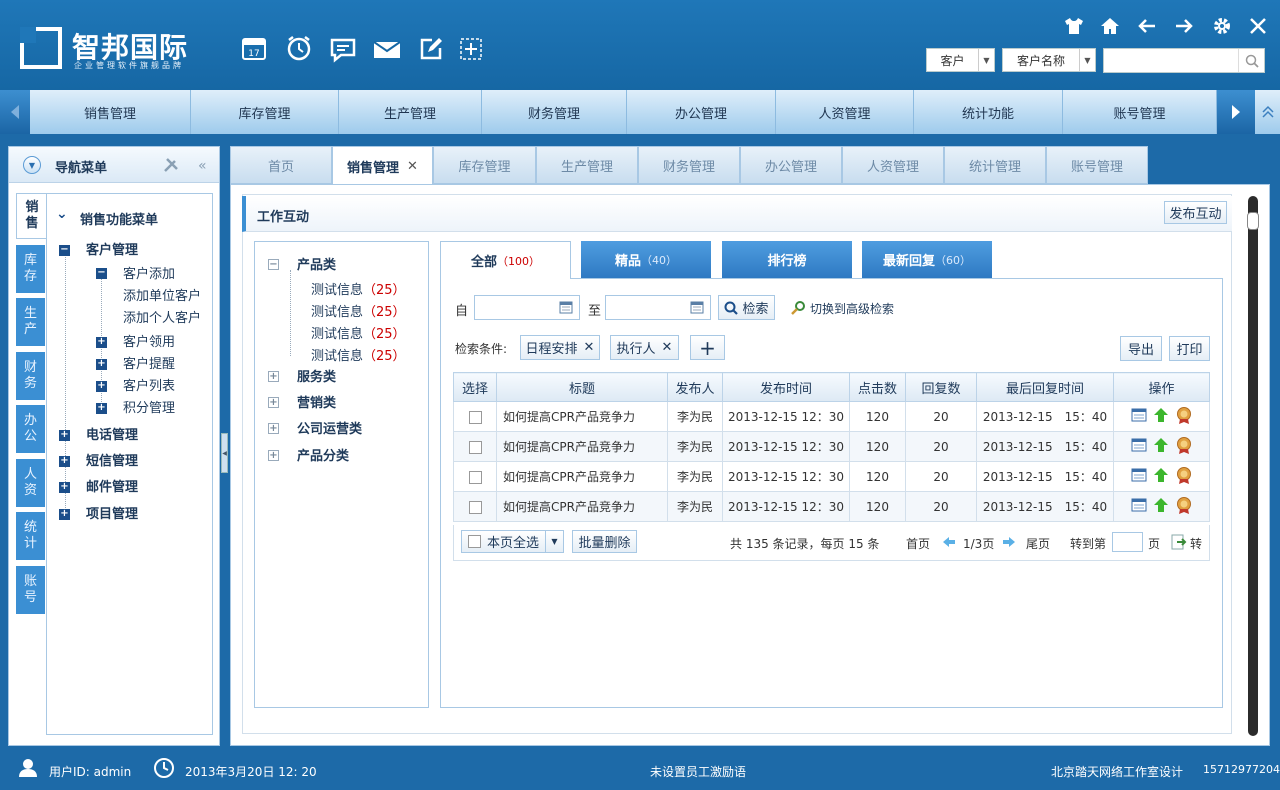  I want to click on tab-account: 账号管理, so click(1097, 165).